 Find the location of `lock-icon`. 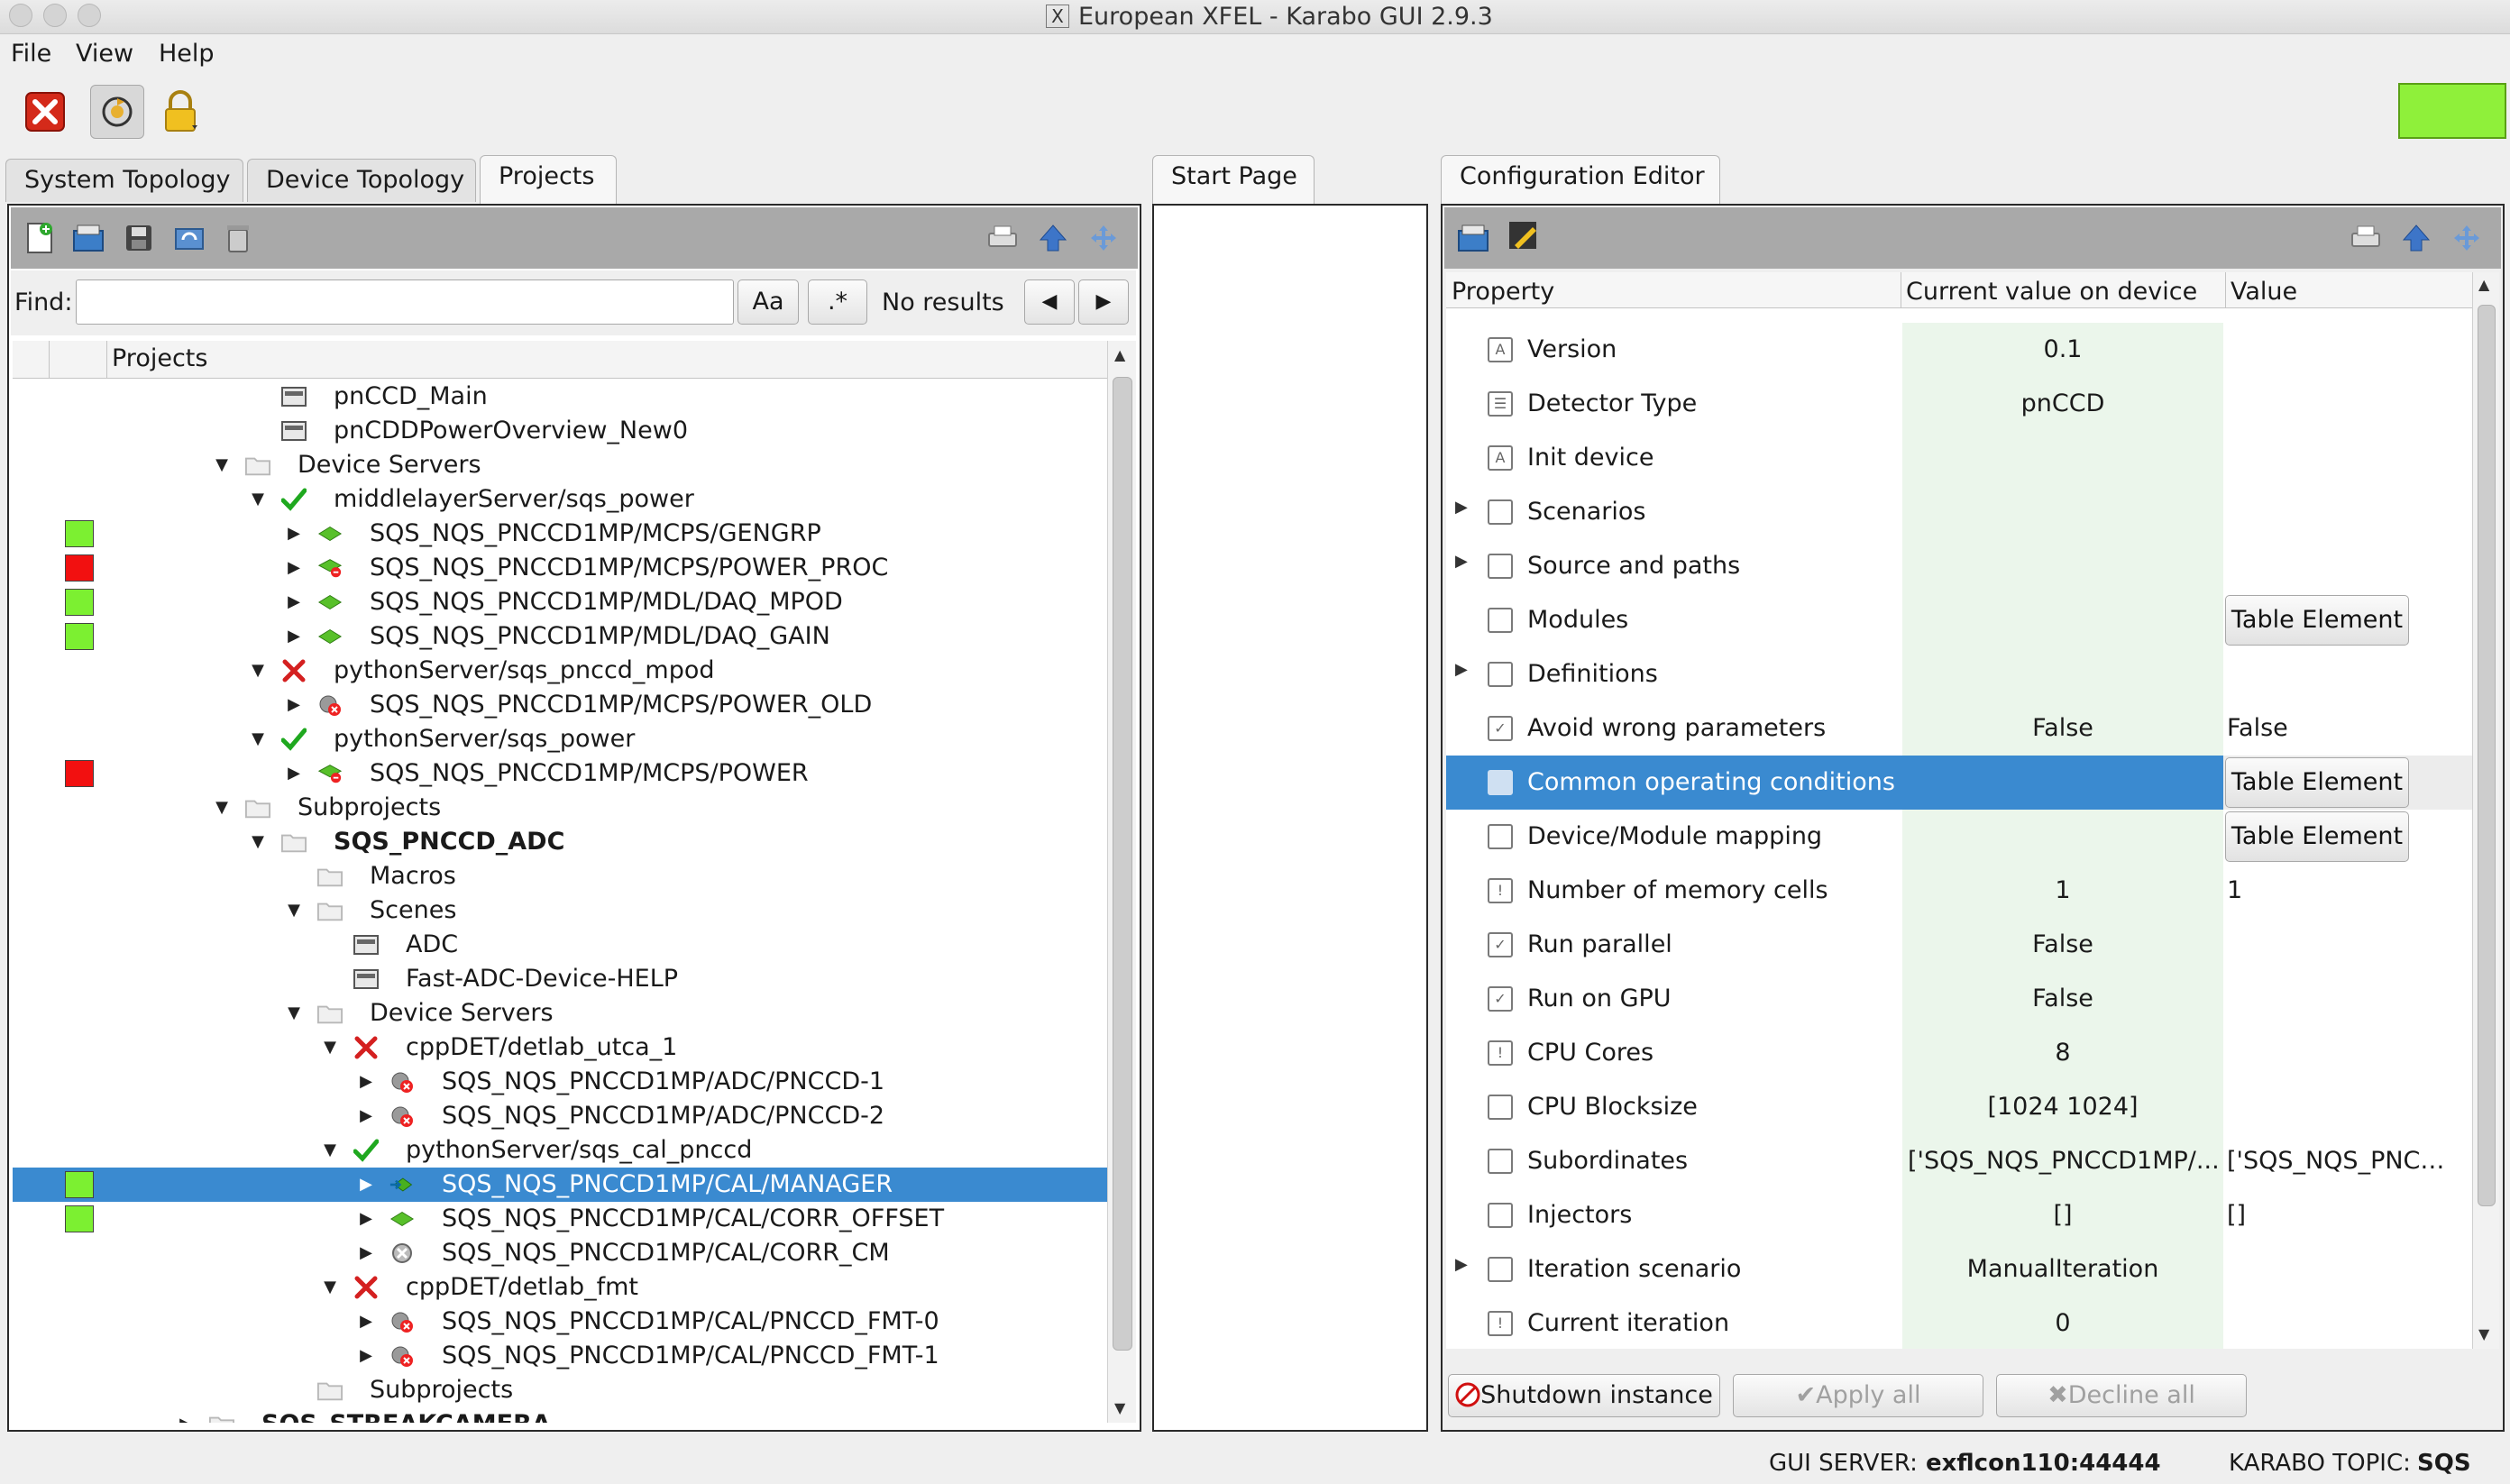

lock-icon is located at coordinates (180, 112).